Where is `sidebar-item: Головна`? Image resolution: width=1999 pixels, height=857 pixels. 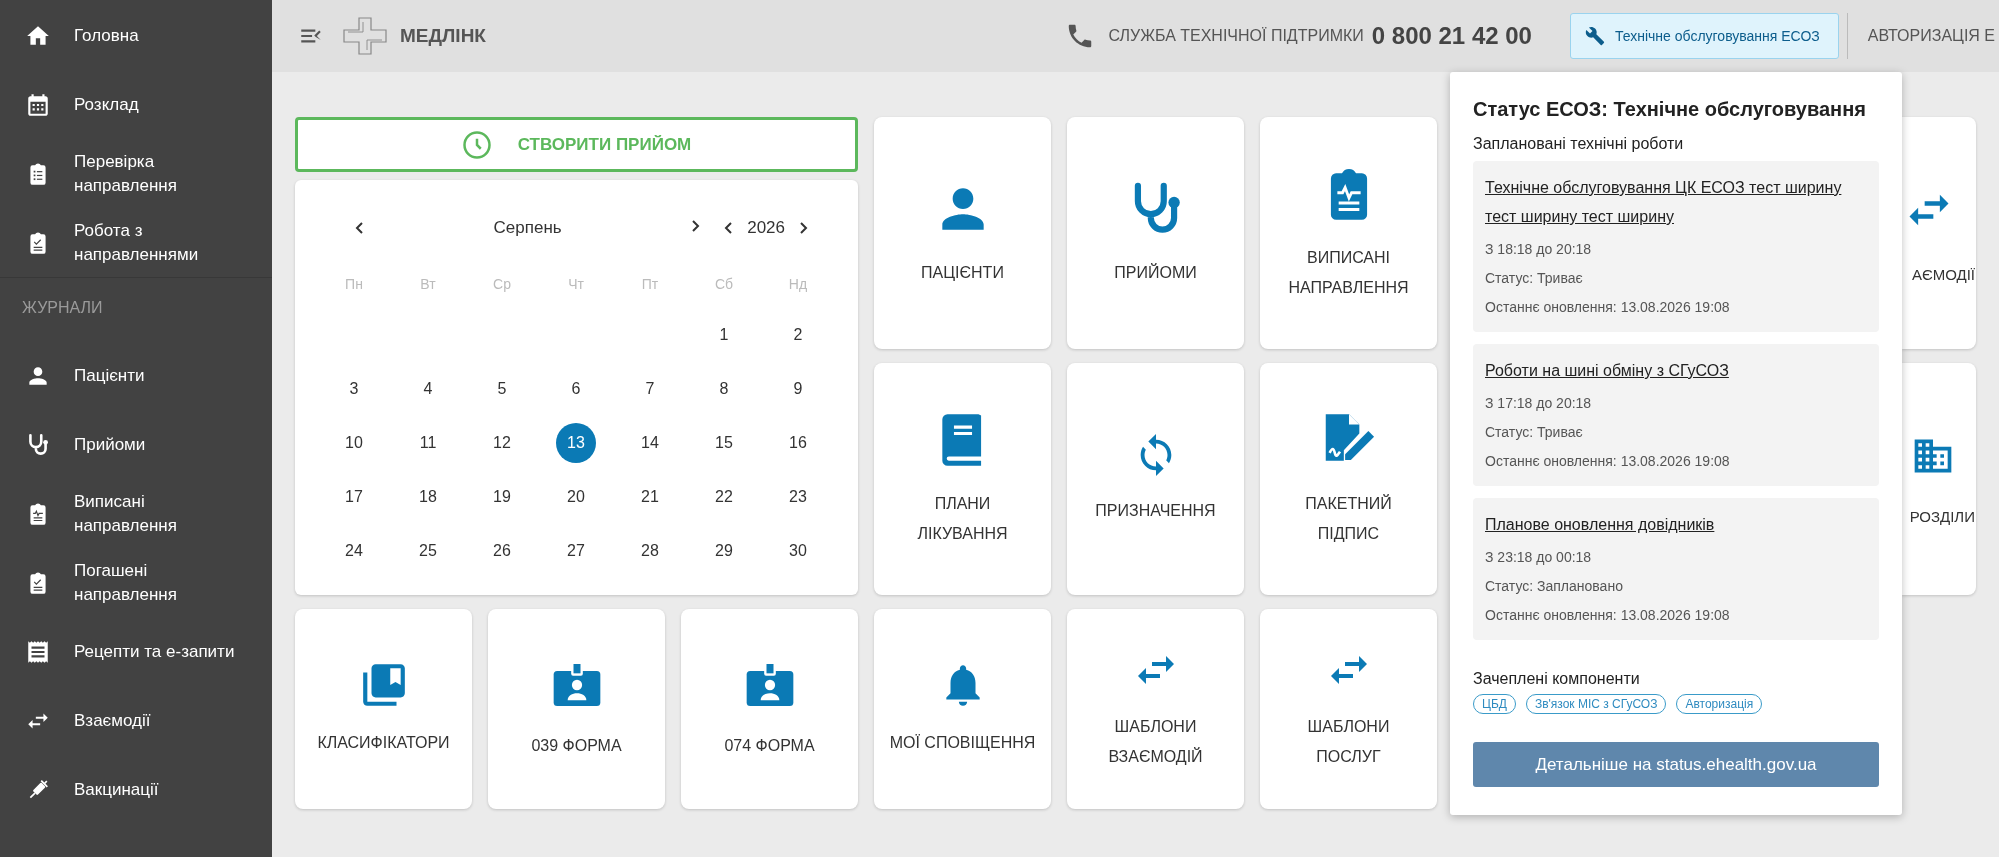
sidebar-item: Головна is located at coordinates (136, 35).